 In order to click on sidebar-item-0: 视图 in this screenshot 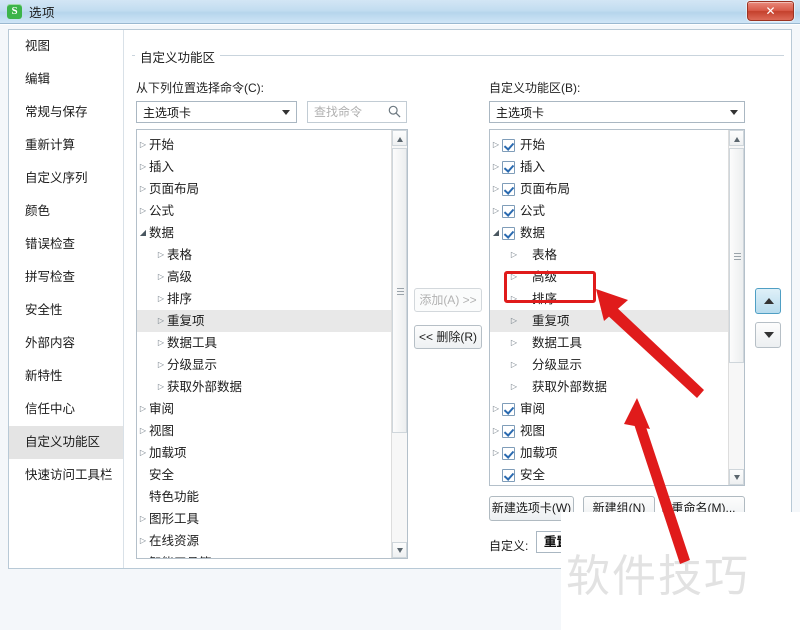, I will do `click(66, 46)`.